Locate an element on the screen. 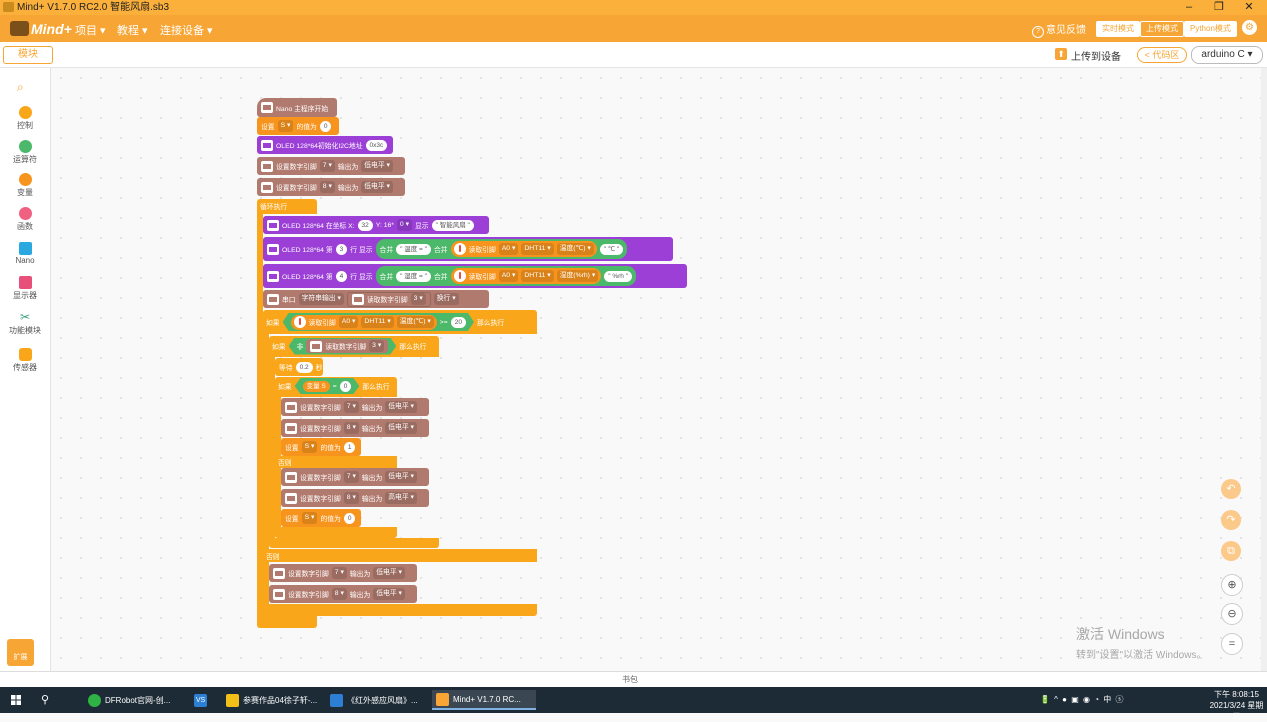 This screenshot has height=722, width=1267. code-area-button: < 代码区 is located at coordinates (1162, 55).